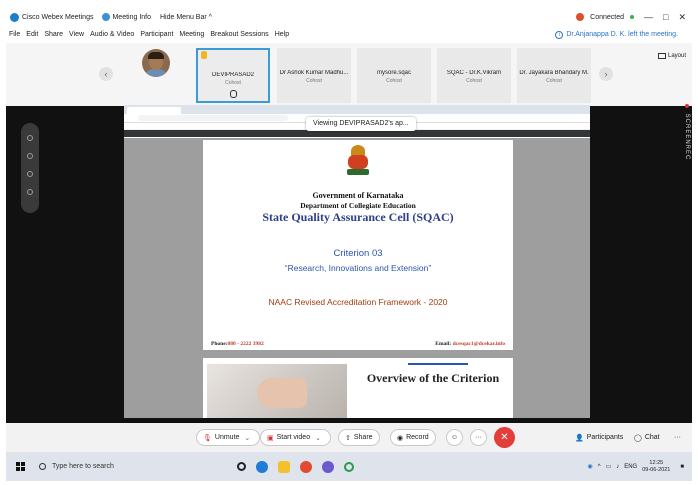  I want to click on menu-file: File, so click(14, 34).